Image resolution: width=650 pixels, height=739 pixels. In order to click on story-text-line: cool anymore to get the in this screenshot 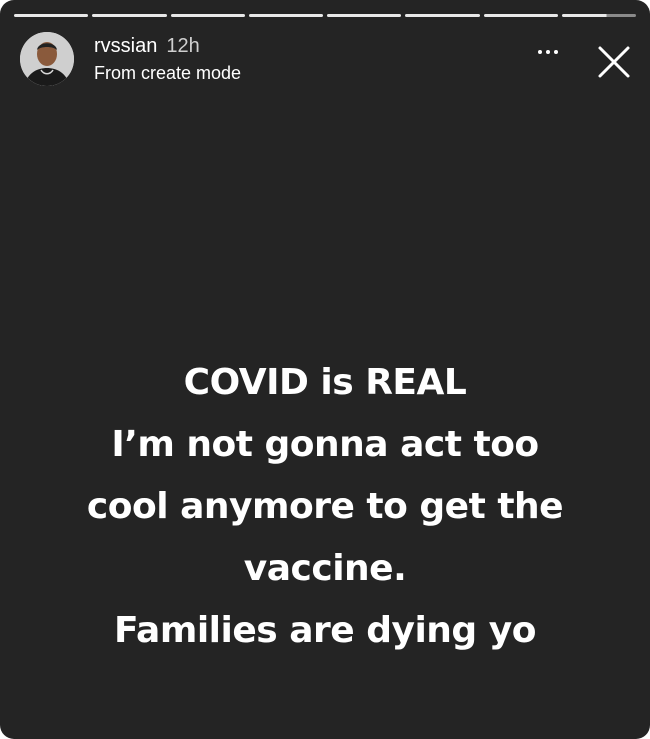, I will do `click(325, 506)`.